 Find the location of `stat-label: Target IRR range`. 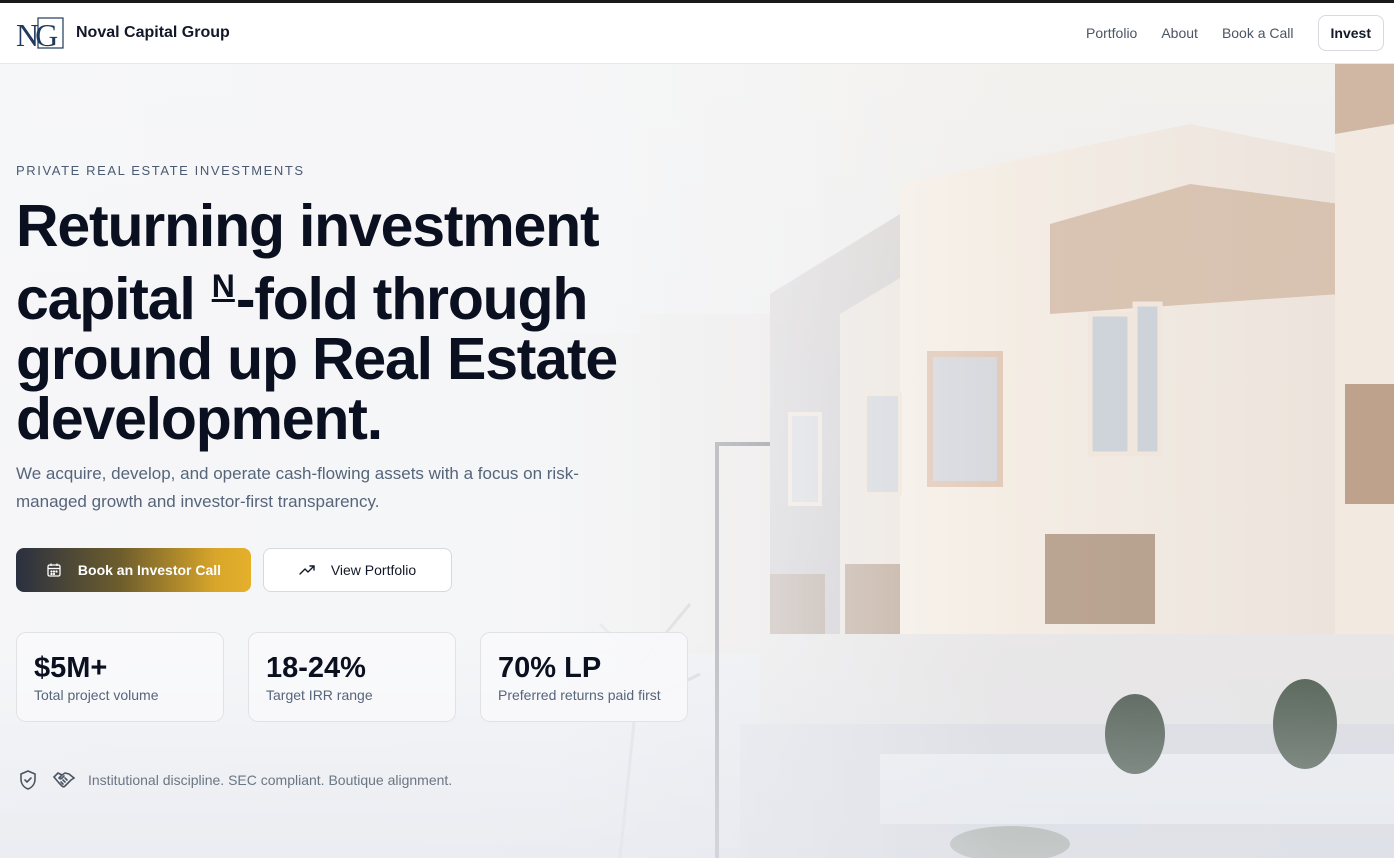

stat-label: Target IRR range is located at coordinates (319, 695).